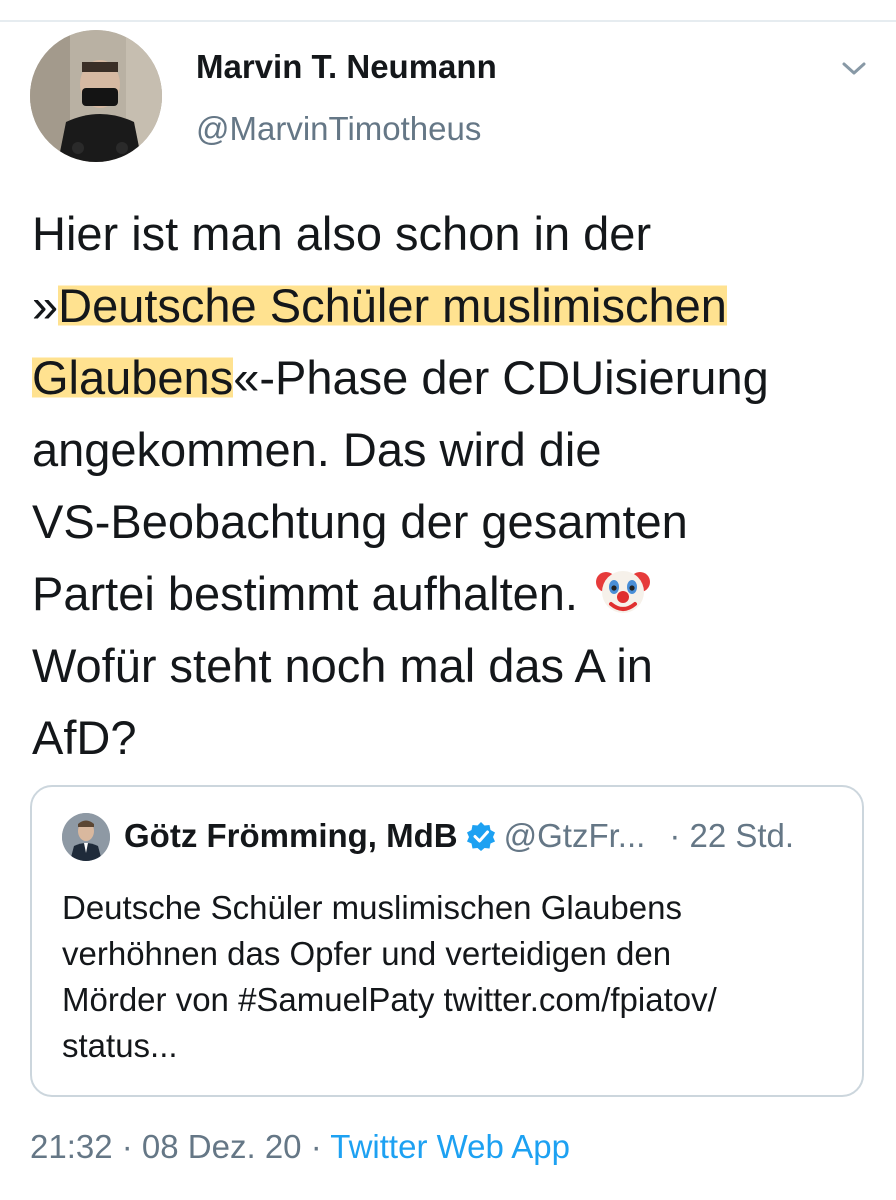 Image resolution: width=896 pixels, height=1200 pixels. I want to click on more-options-button, so click(854, 69).